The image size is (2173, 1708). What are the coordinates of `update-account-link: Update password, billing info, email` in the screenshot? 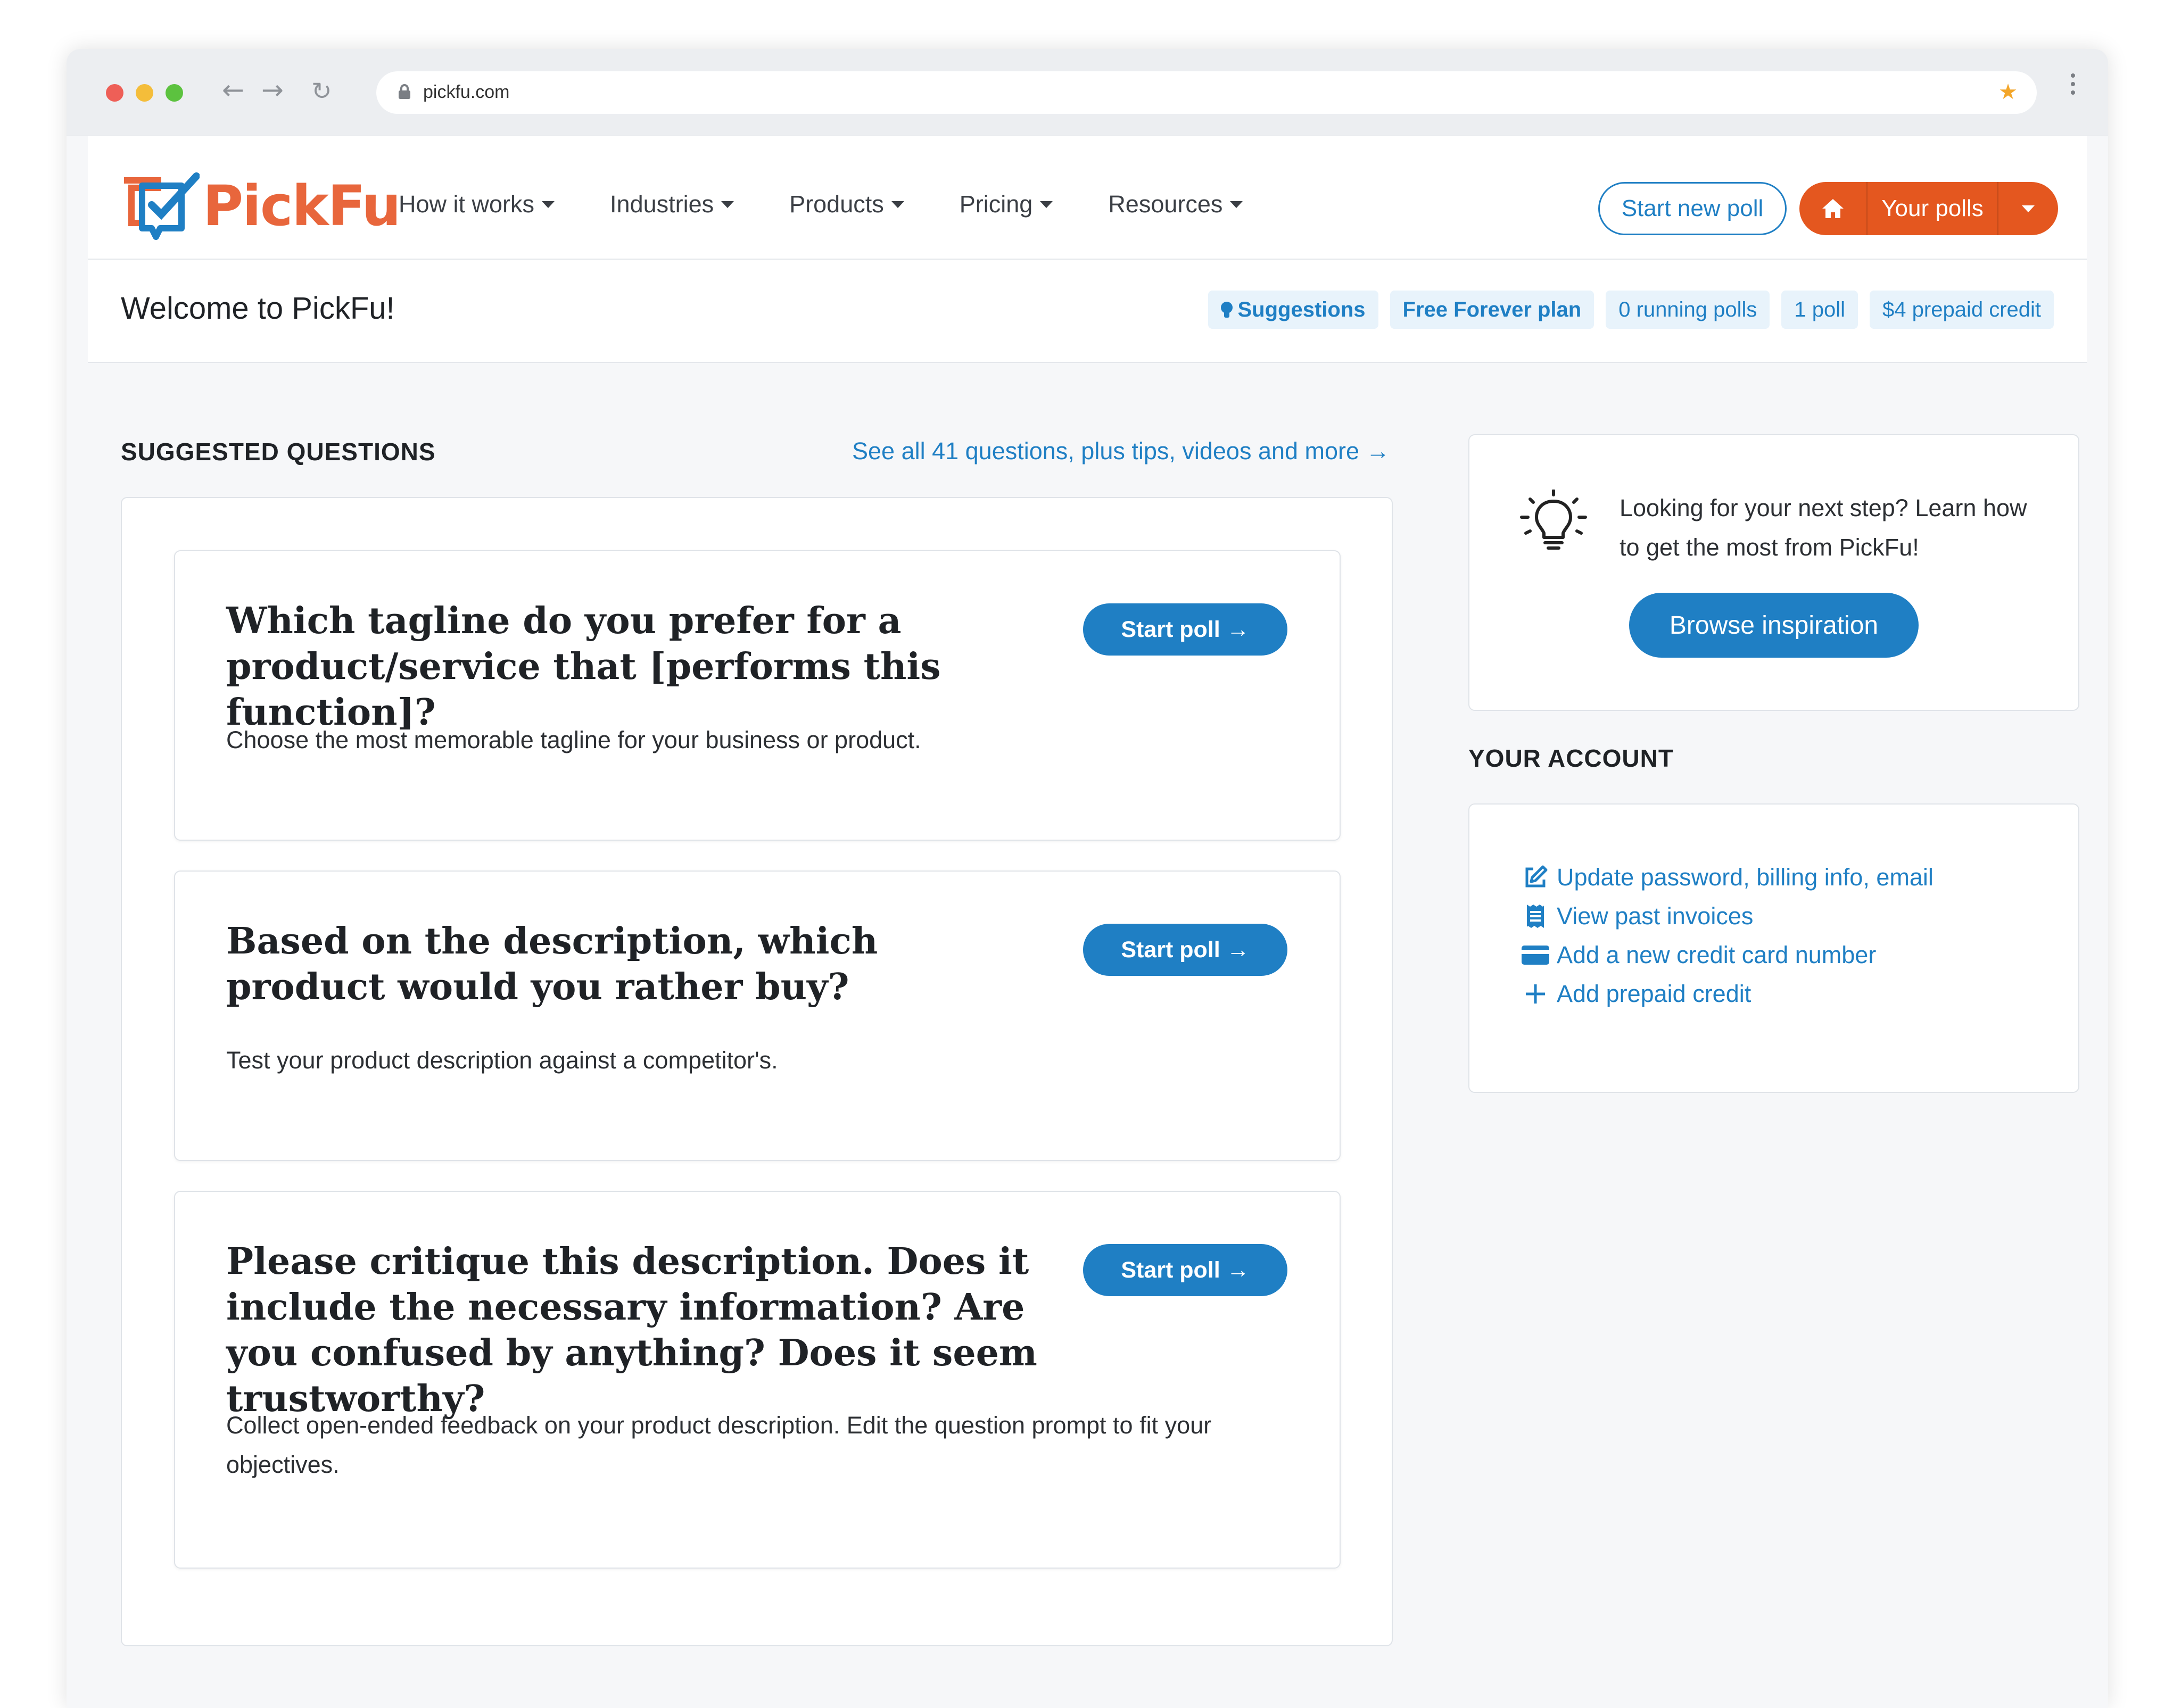 It's located at (1728, 877).